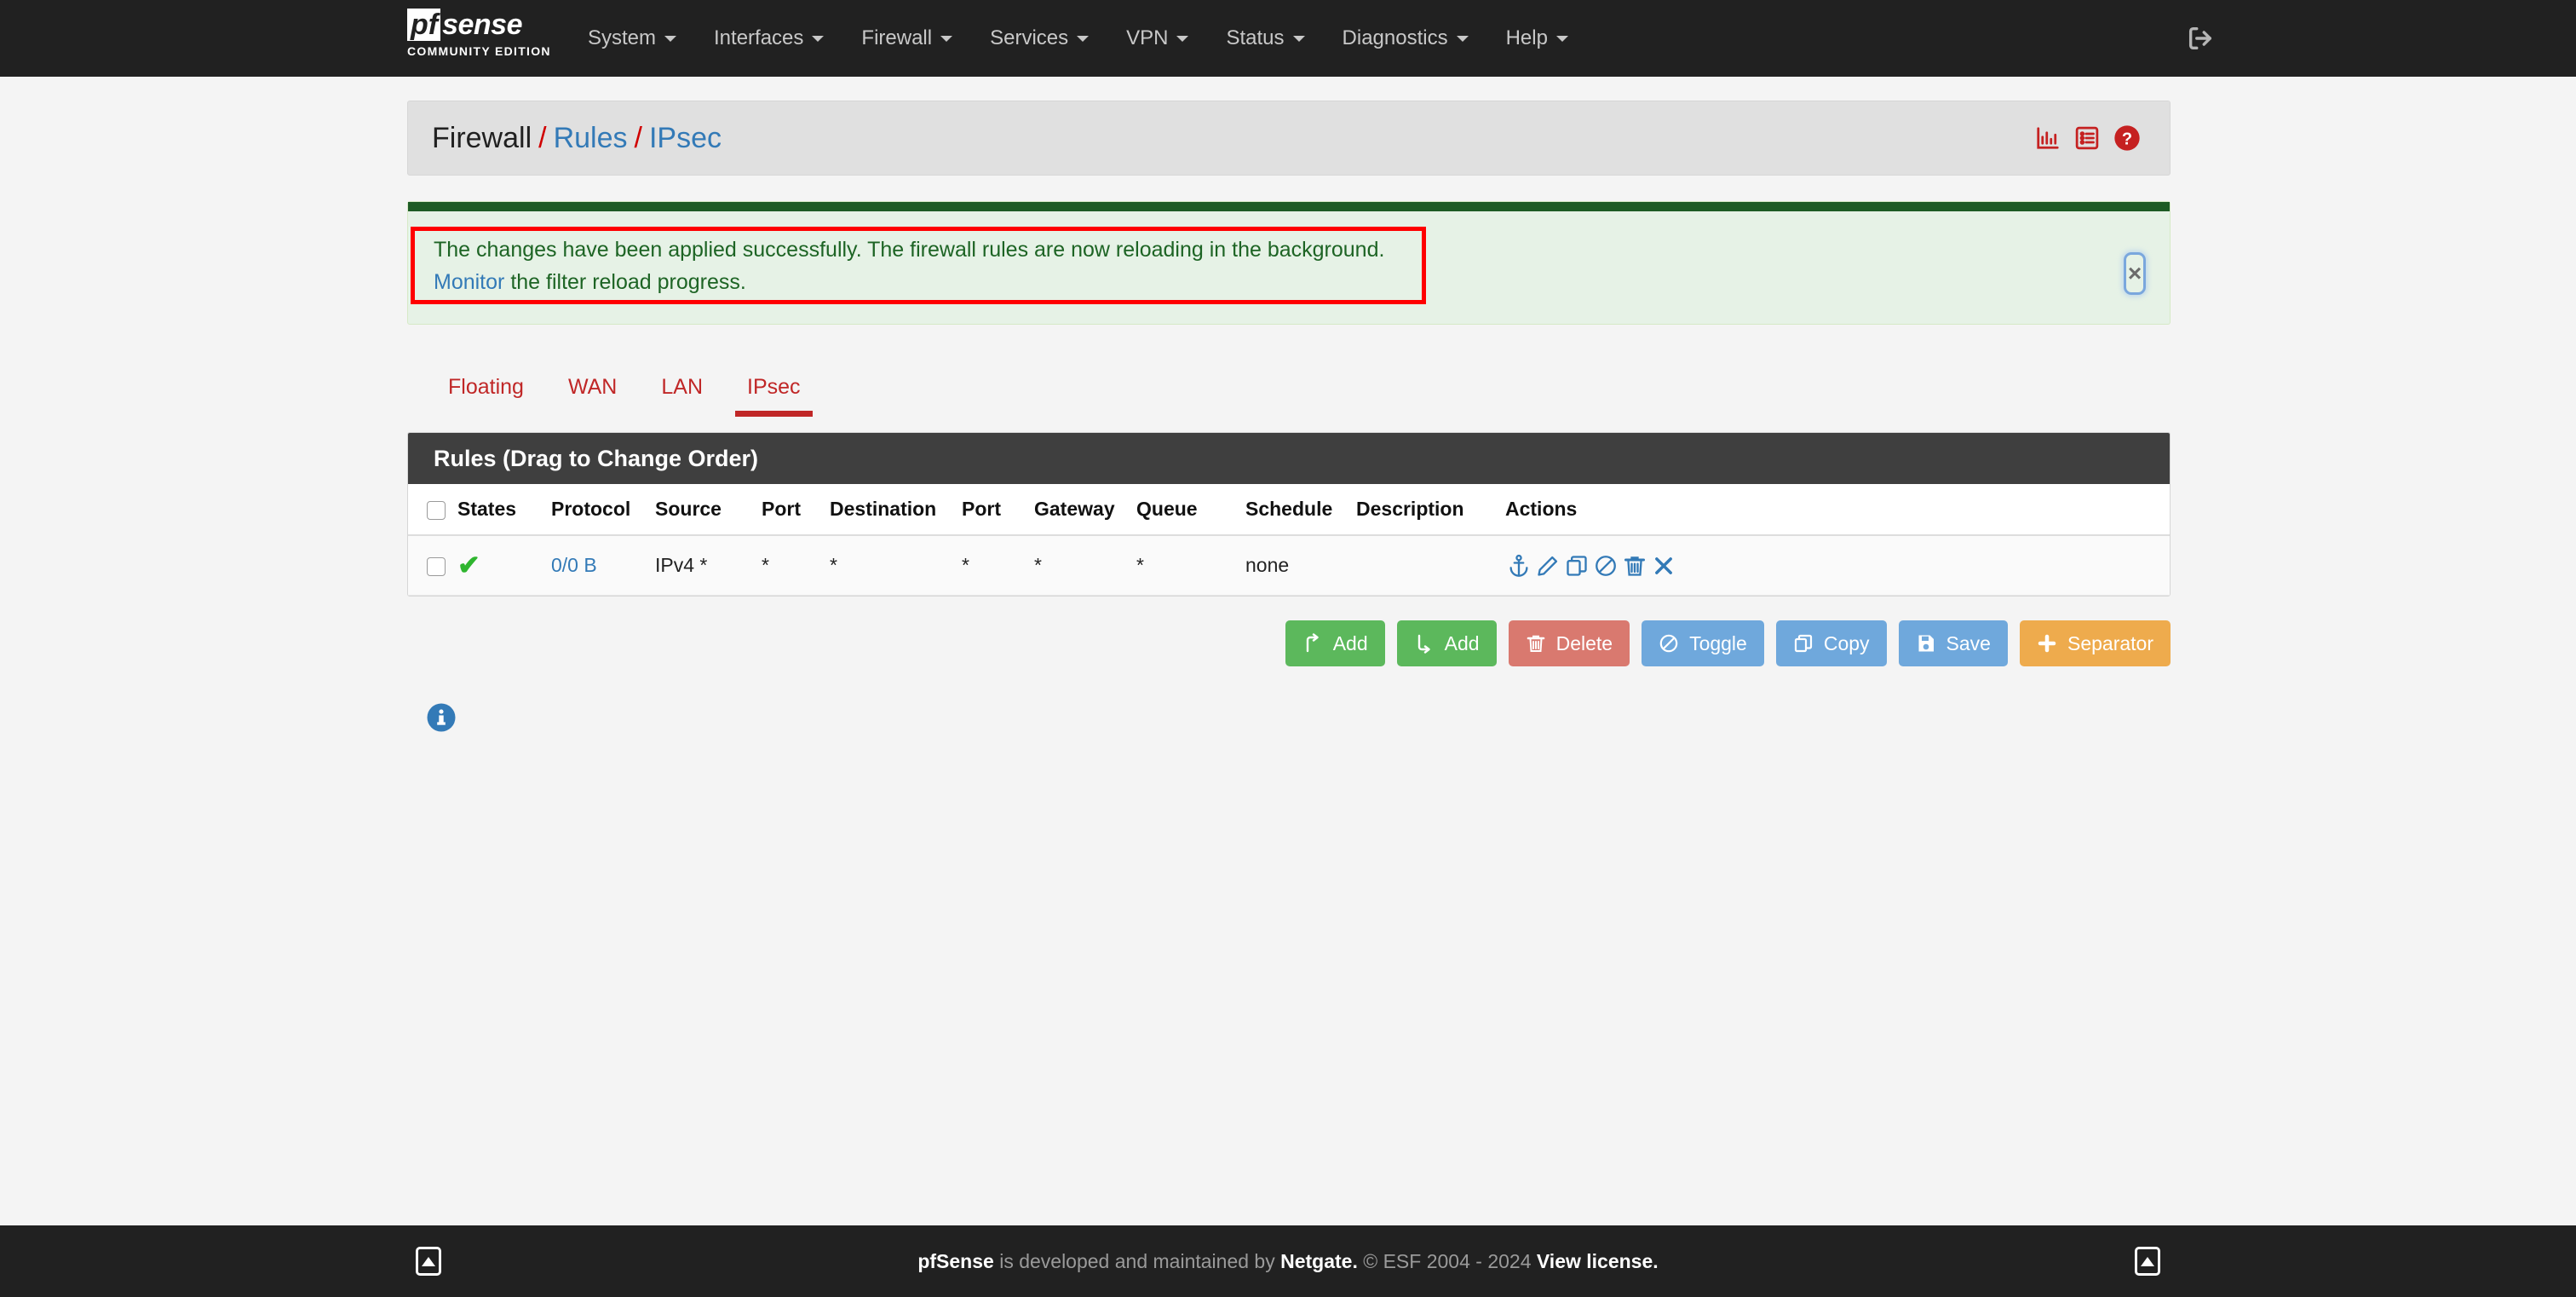 The image size is (2576, 1297). I want to click on breadcrumb-root: Firewall, so click(482, 137).